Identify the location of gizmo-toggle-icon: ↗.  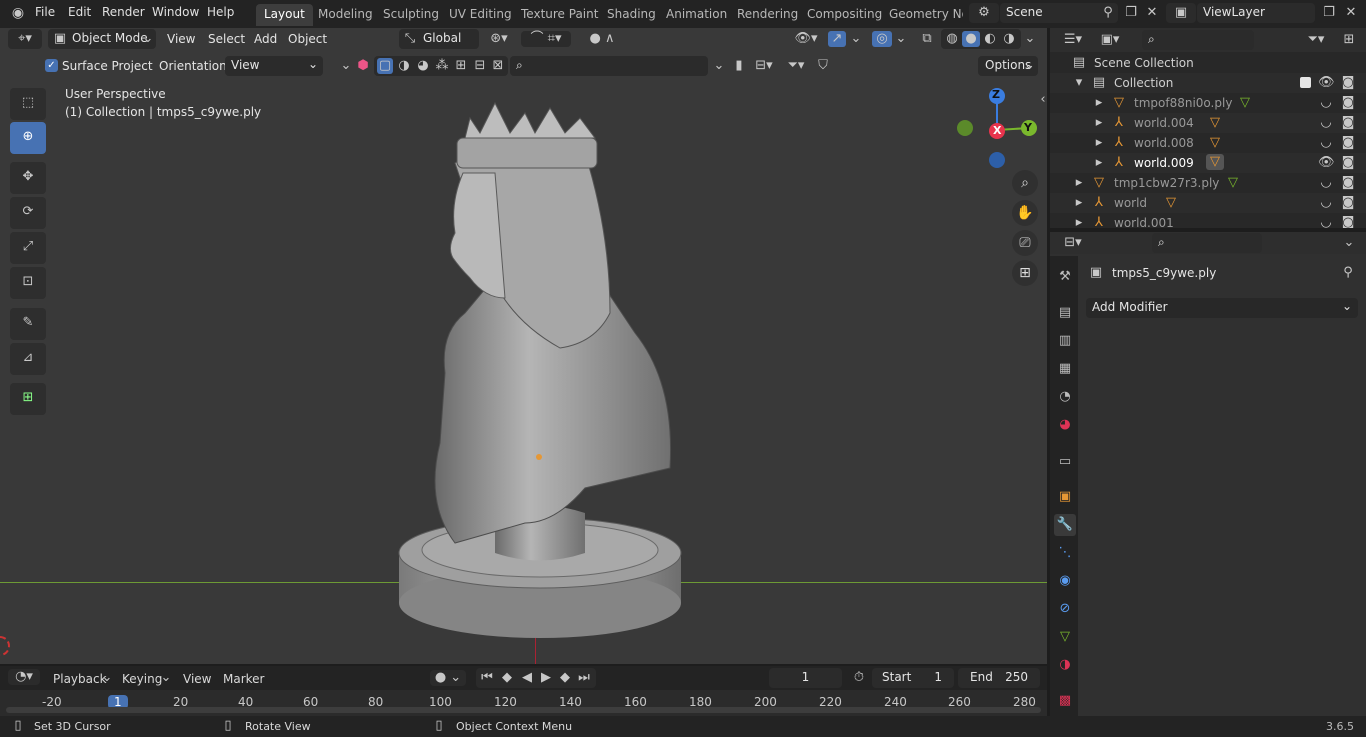
(837, 39).